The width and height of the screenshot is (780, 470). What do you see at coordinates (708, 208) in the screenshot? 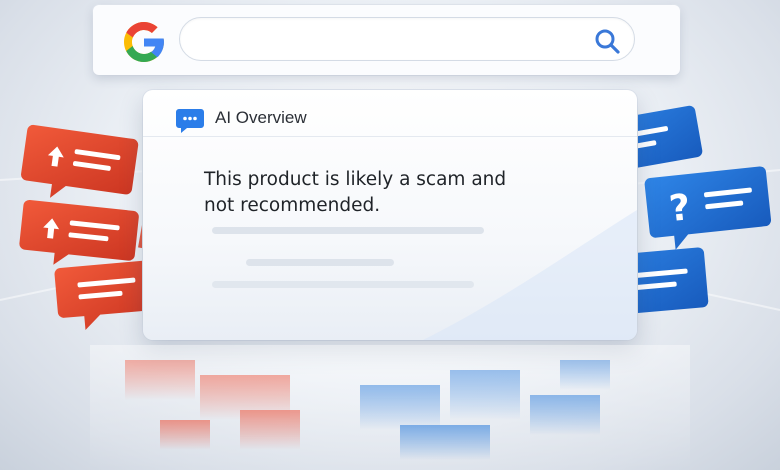
I see `question-bubble: ?` at bounding box center [708, 208].